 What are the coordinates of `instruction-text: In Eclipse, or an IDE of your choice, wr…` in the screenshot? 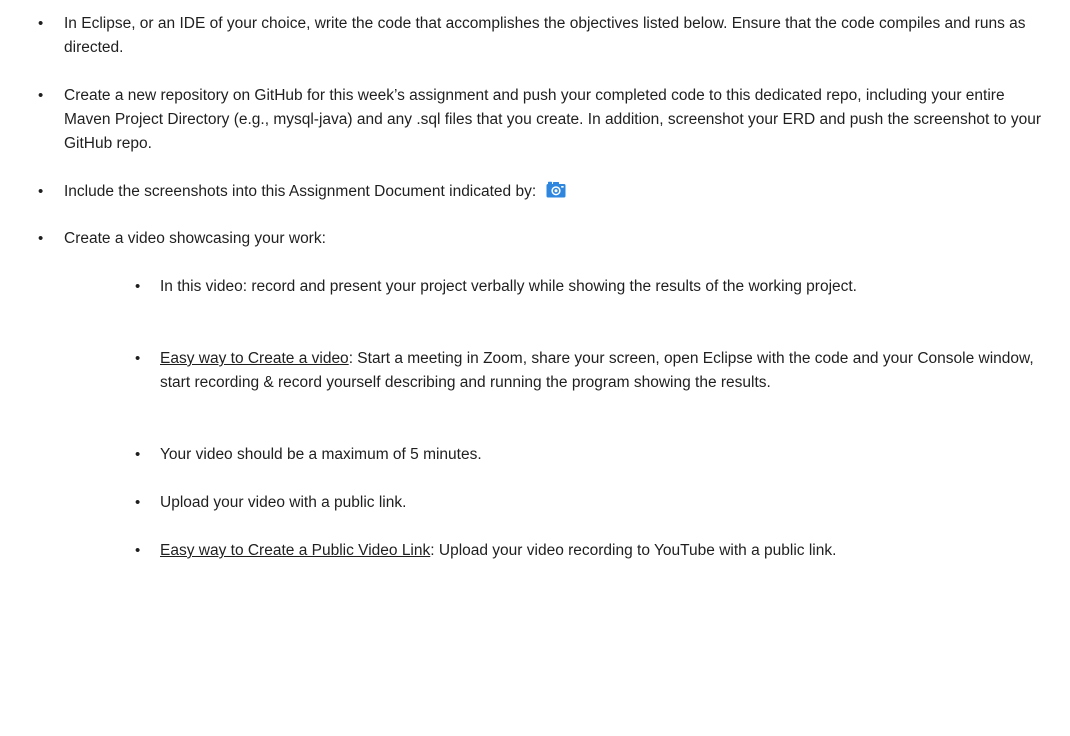 It's located at (545, 35).